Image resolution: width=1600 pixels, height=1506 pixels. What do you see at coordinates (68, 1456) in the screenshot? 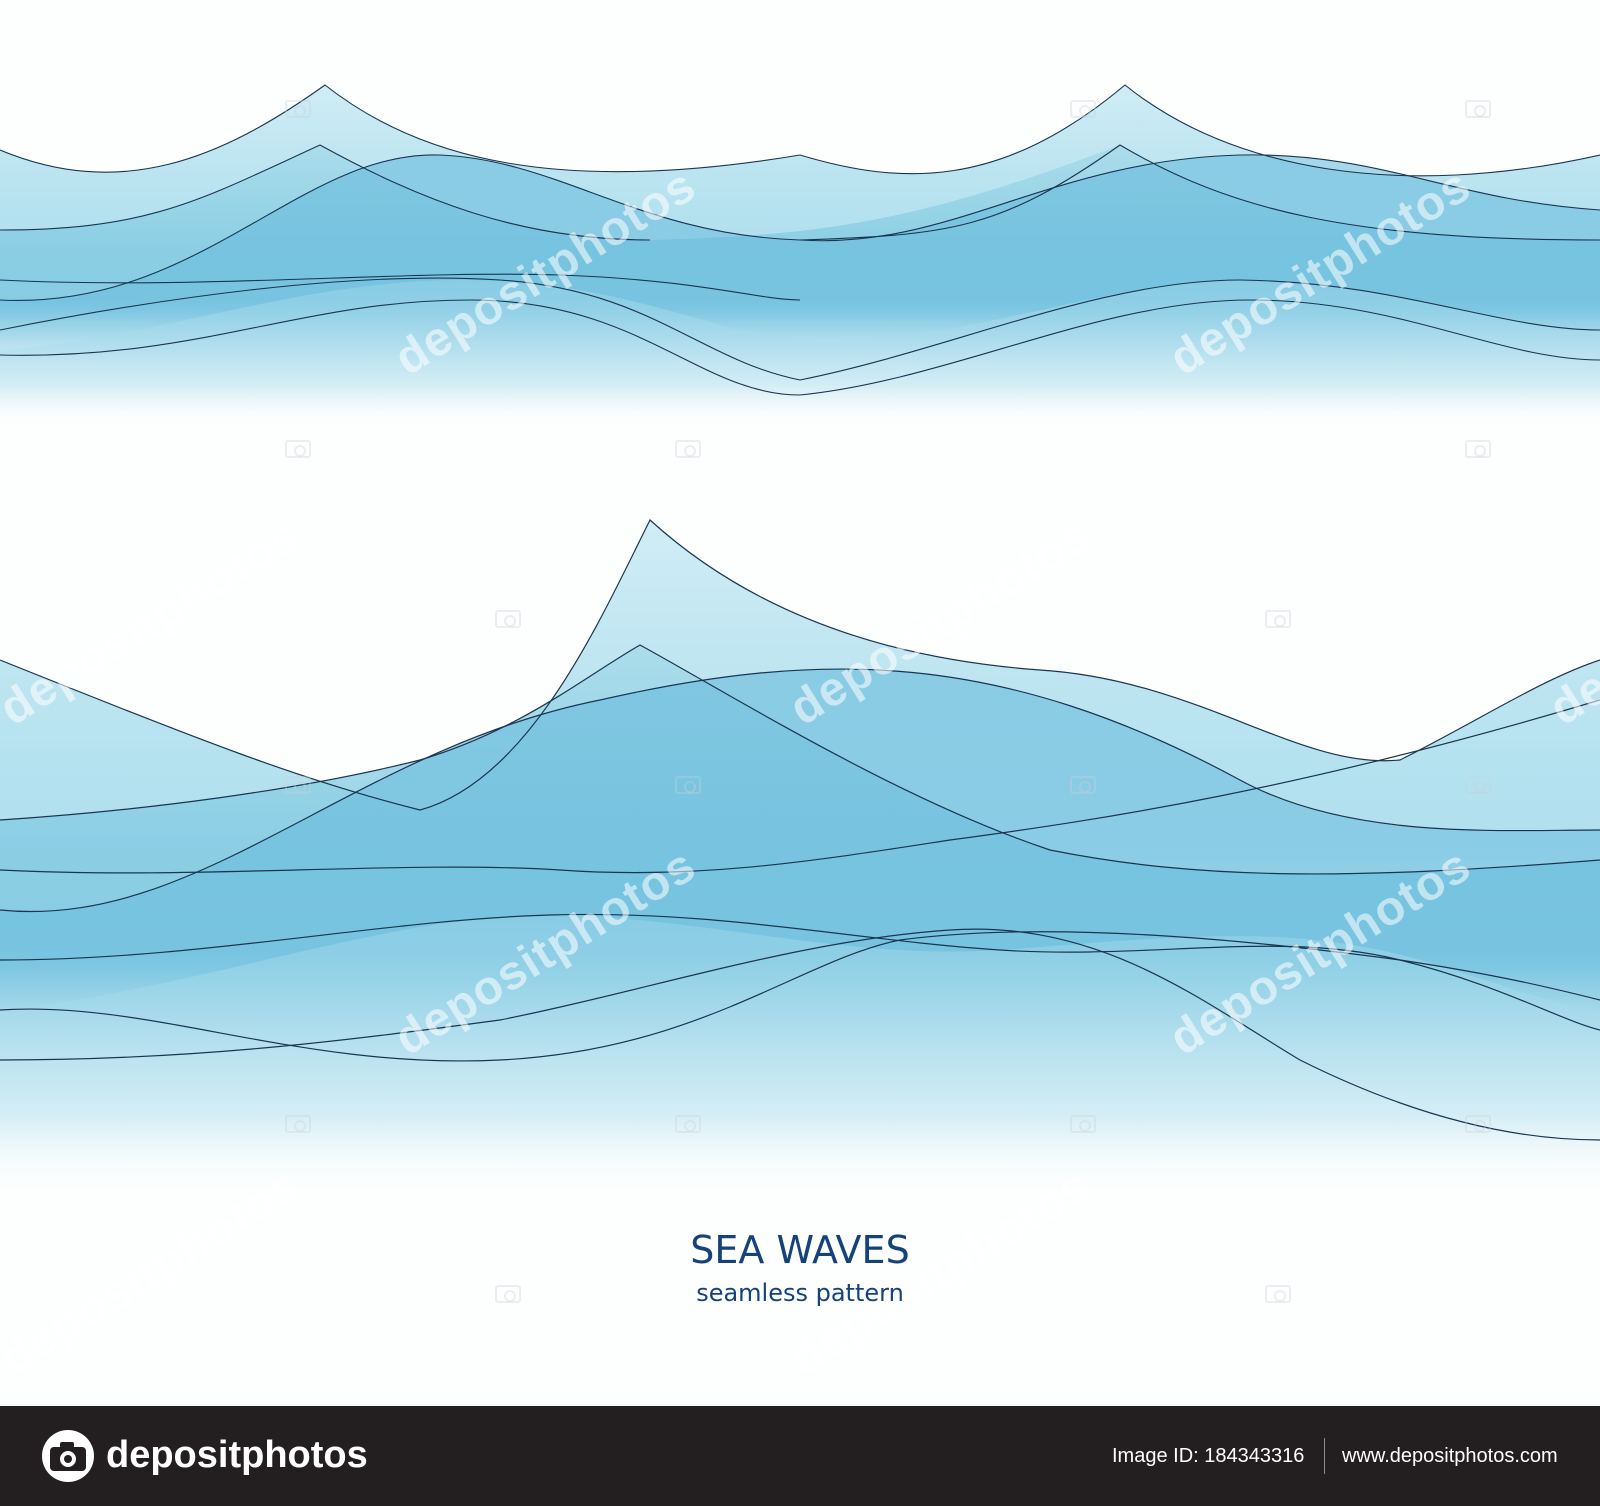
I see `depositphotos-logo-icon` at bounding box center [68, 1456].